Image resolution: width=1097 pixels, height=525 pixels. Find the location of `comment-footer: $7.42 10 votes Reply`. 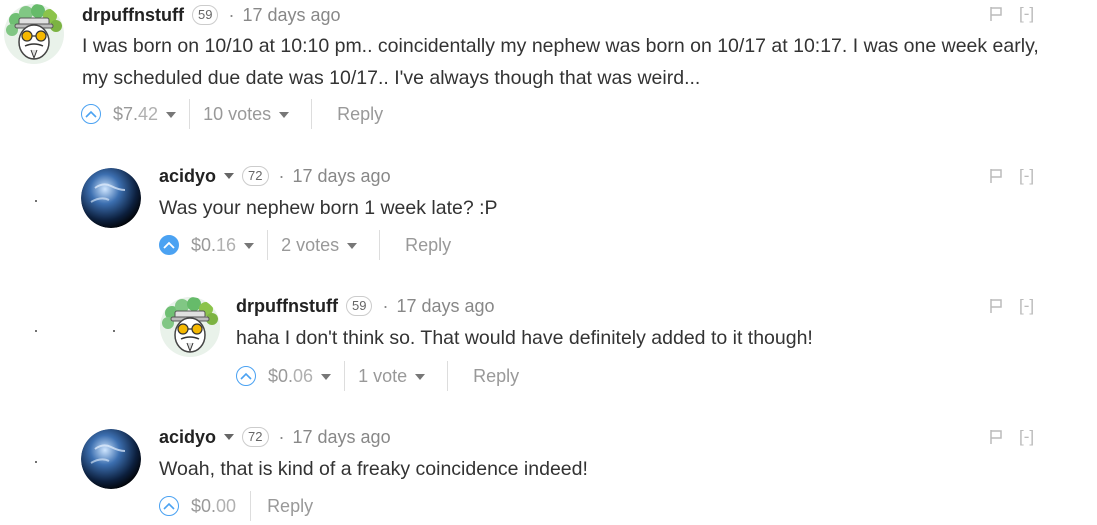

comment-footer: $7.42 10 votes Reply is located at coordinates (232, 114).